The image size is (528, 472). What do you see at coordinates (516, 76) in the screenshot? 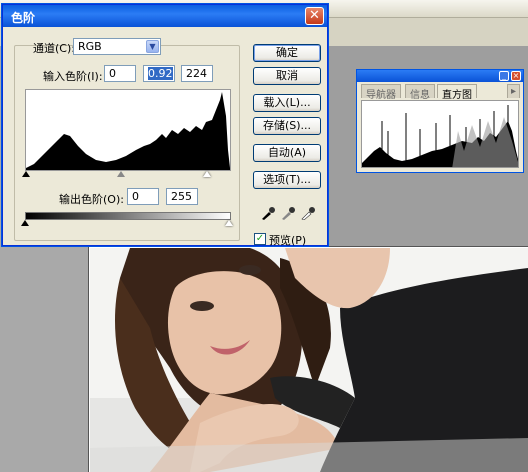
I see `close-icon: ×` at bounding box center [516, 76].